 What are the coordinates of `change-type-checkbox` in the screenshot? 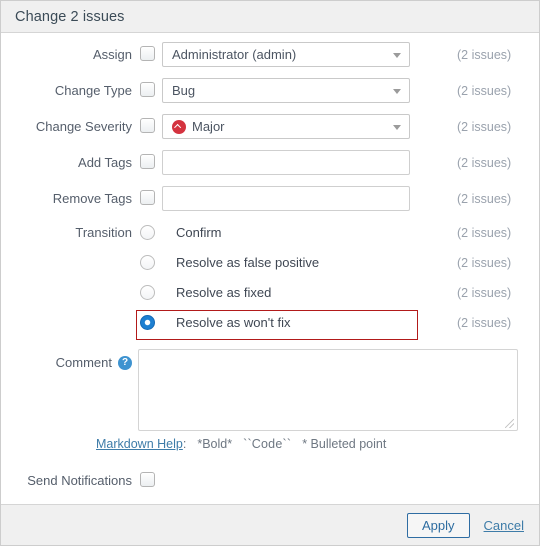 It's located at (147, 89).